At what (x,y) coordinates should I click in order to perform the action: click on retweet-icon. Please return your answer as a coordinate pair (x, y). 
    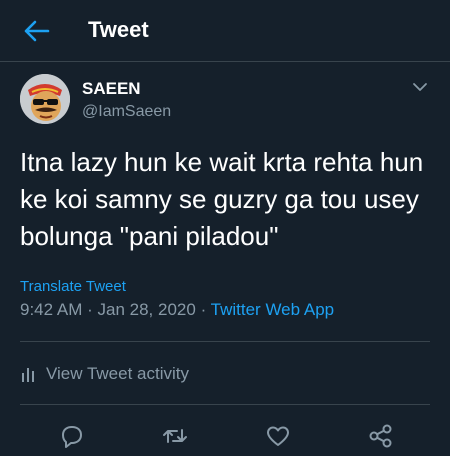
    Looking at the image, I should click on (175, 436).